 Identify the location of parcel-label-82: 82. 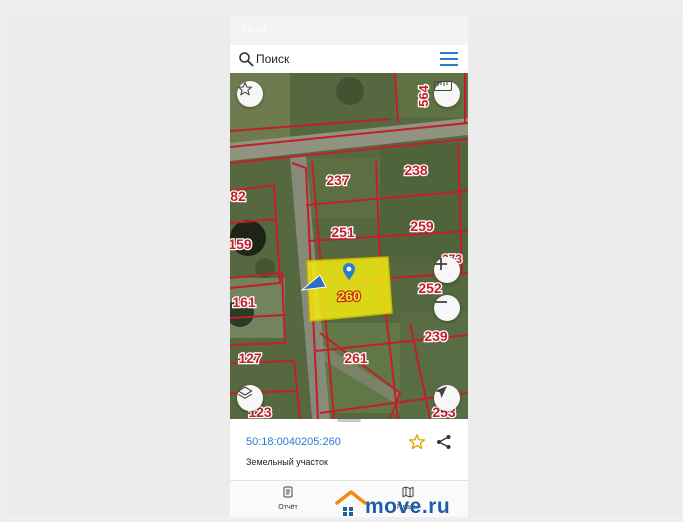
(238, 196).